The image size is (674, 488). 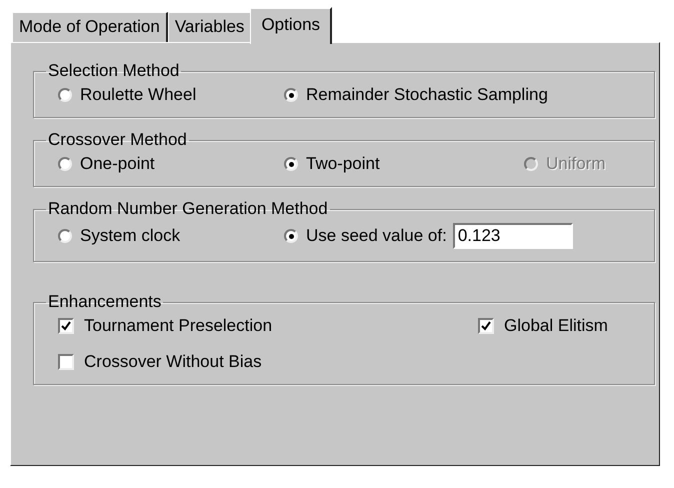 What do you see at coordinates (376, 236) in the screenshot?
I see `radio-label: Use seed value of:` at bounding box center [376, 236].